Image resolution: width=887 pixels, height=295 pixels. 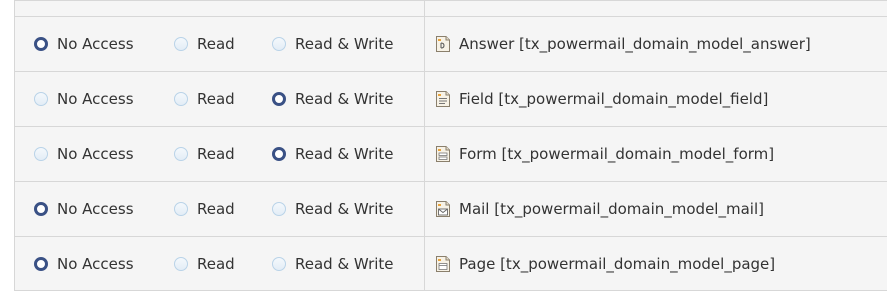 What do you see at coordinates (443, 44) in the screenshot?
I see `answer-record-icon` at bounding box center [443, 44].